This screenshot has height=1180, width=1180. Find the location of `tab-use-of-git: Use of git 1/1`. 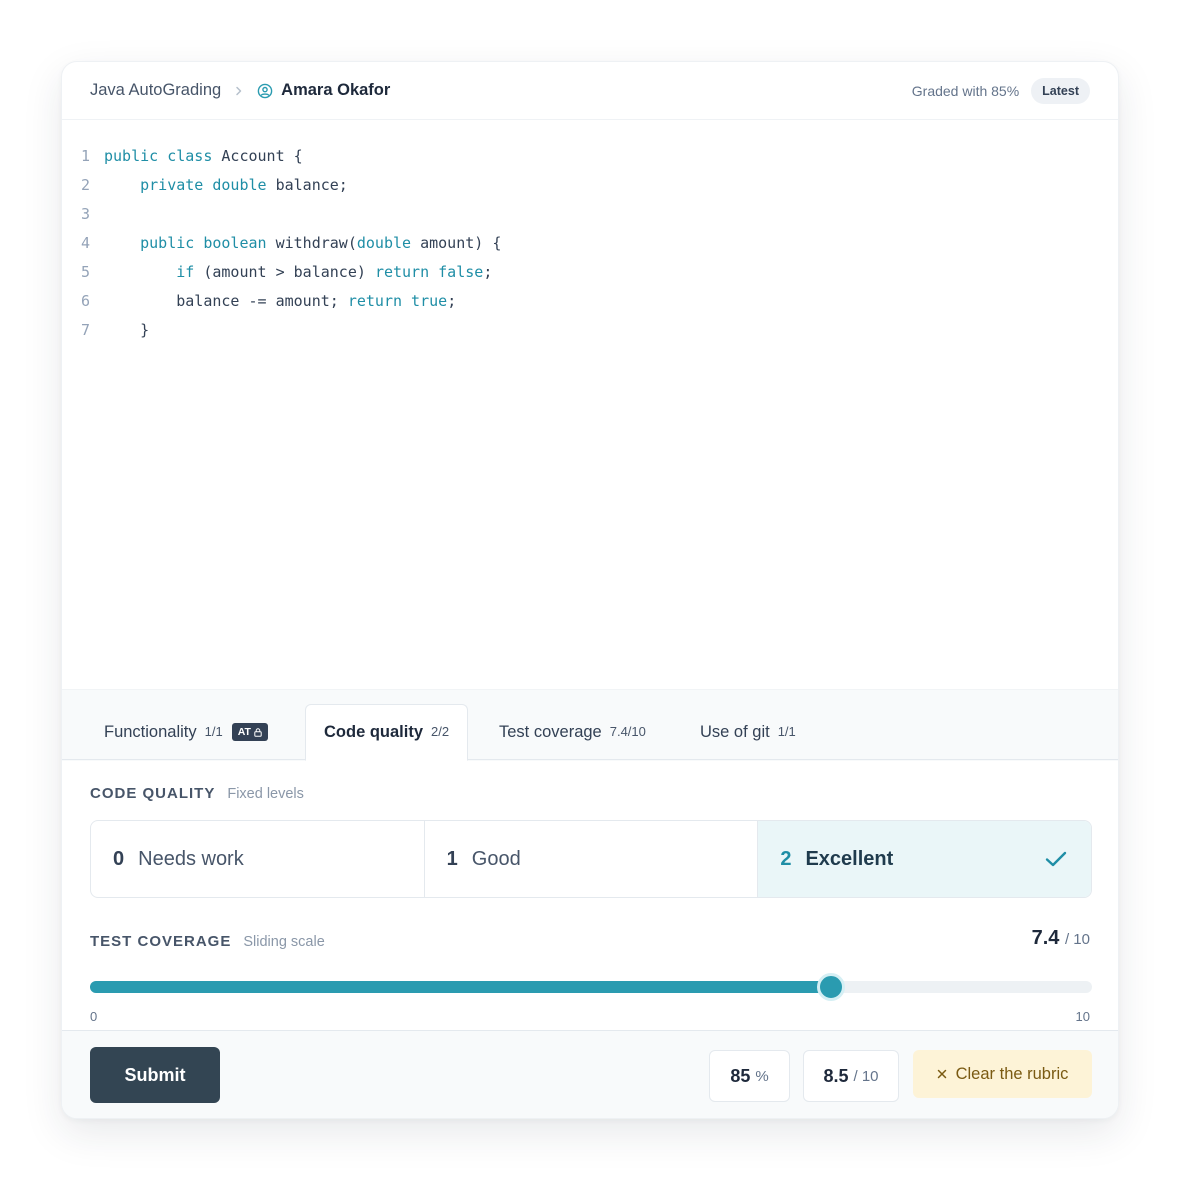

tab-use-of-git: Use of git 1/1 is located at coordinates (748, 732).